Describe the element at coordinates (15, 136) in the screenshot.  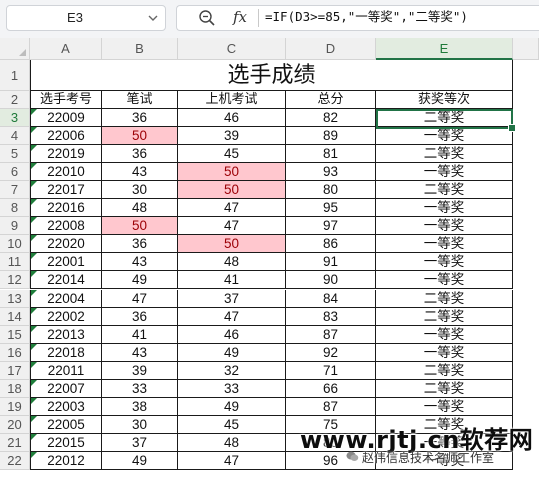
I see `row-header-4: 4` at that location.